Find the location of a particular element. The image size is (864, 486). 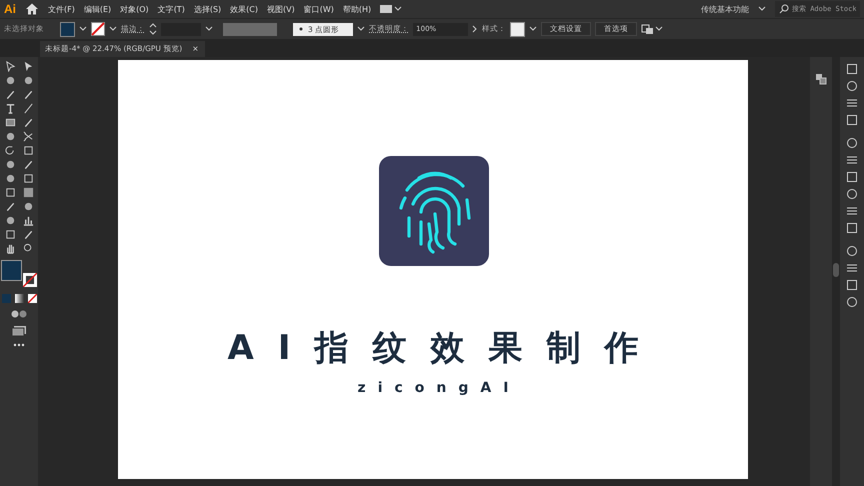

rectangle-icon is located at coordinates (10, 122).